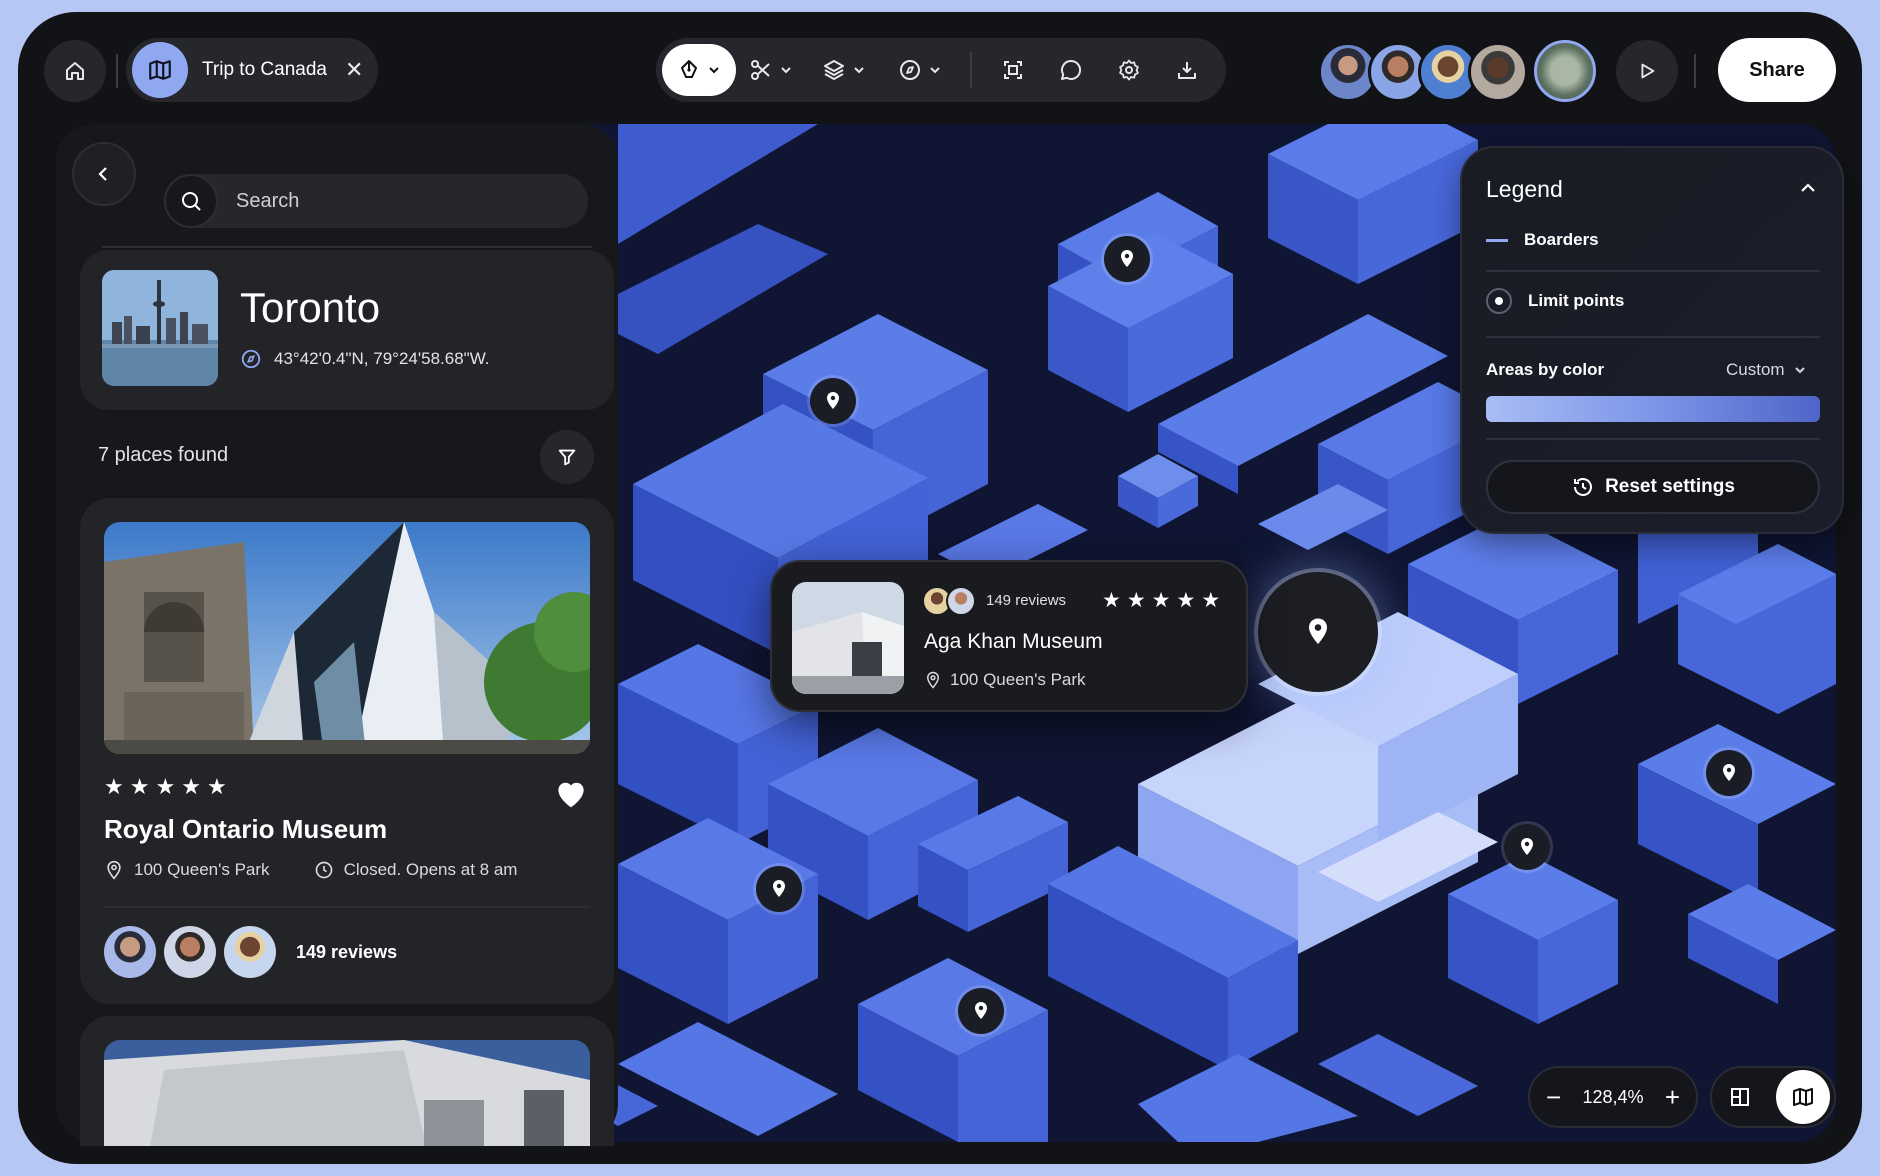  I want to click on reset-settings-button: Reset settings, so click(1653, 487).